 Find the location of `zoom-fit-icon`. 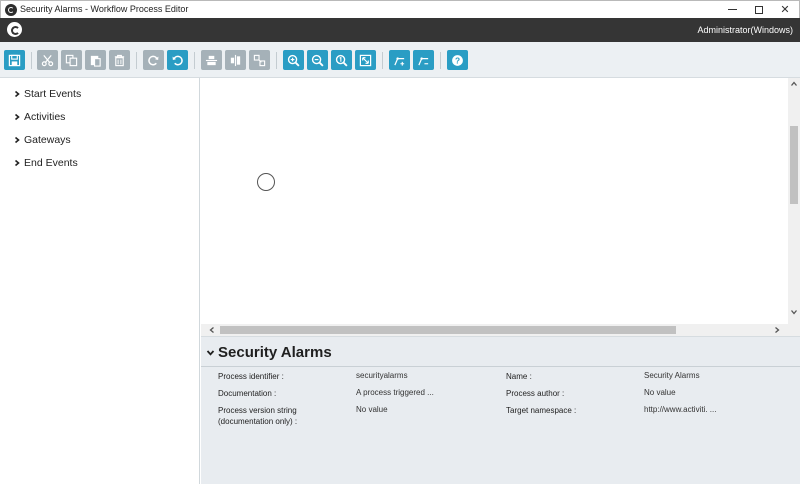

zoom-fit-icon is located at coordinates (365, 60).